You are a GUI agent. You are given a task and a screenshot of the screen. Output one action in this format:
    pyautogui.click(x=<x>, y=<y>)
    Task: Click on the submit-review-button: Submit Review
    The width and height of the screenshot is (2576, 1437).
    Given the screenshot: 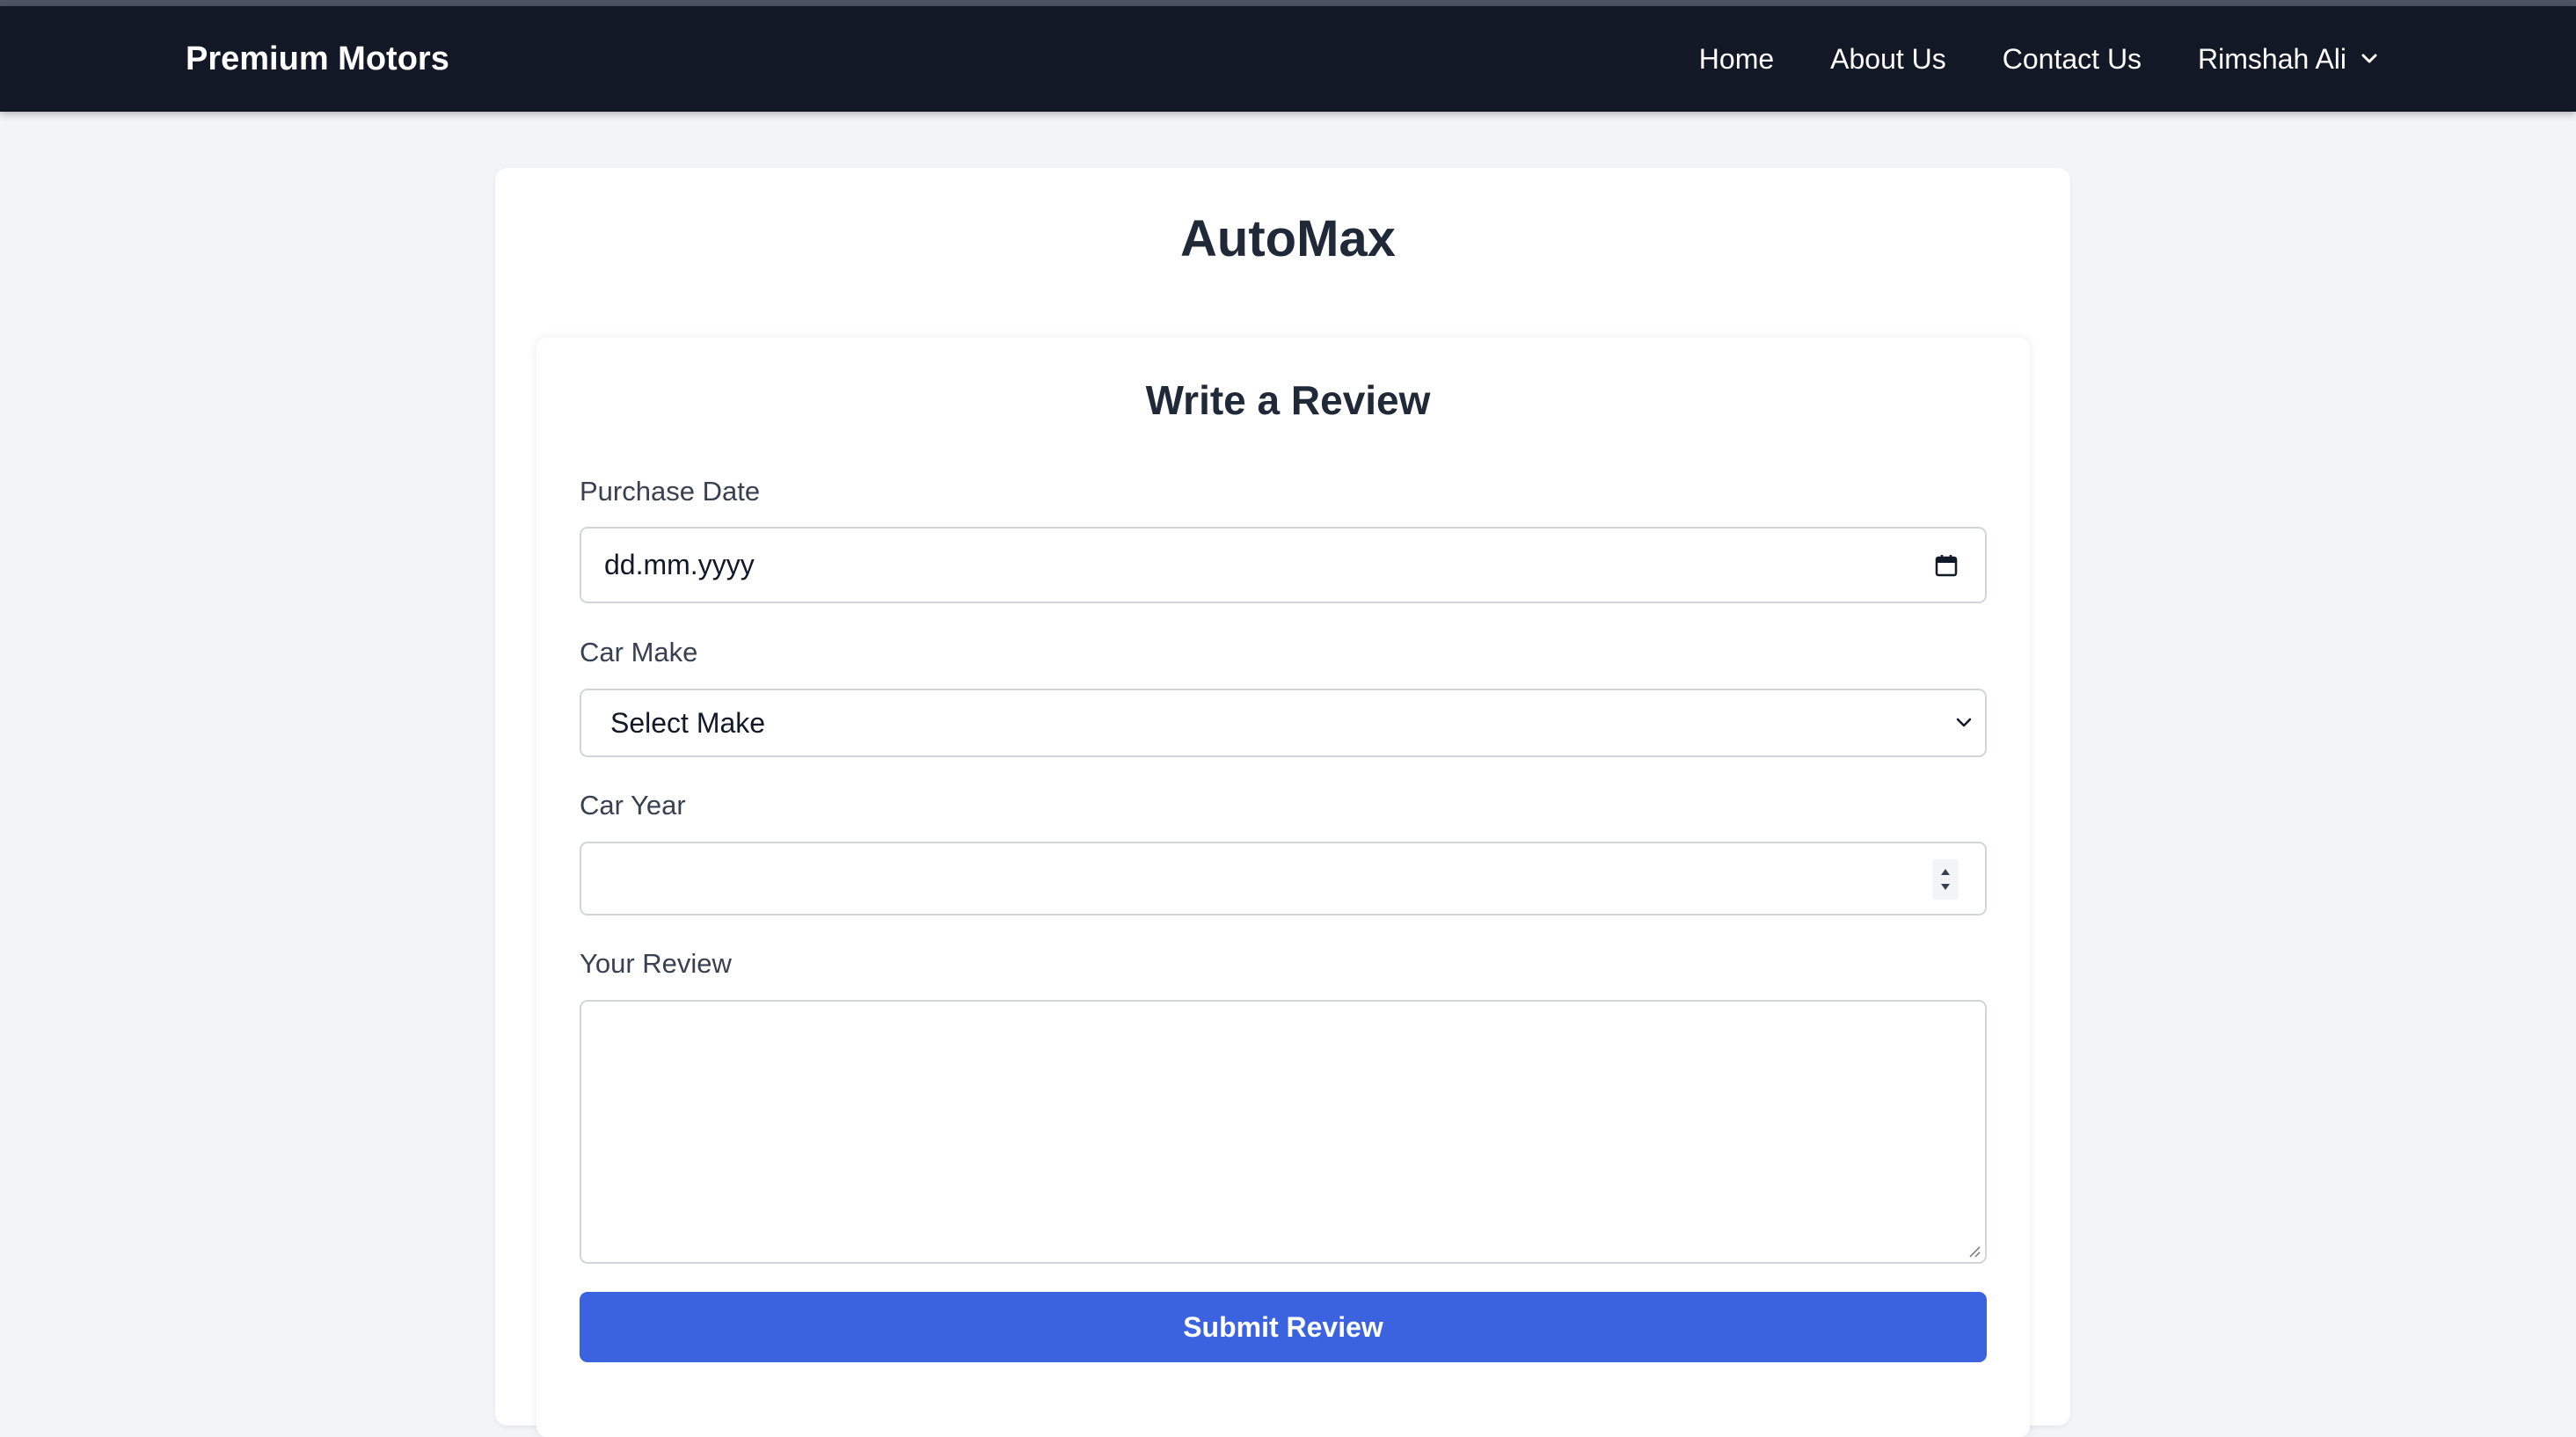 What is the action you would take?
    pyautogui.click(x=1283, y=1327)
    